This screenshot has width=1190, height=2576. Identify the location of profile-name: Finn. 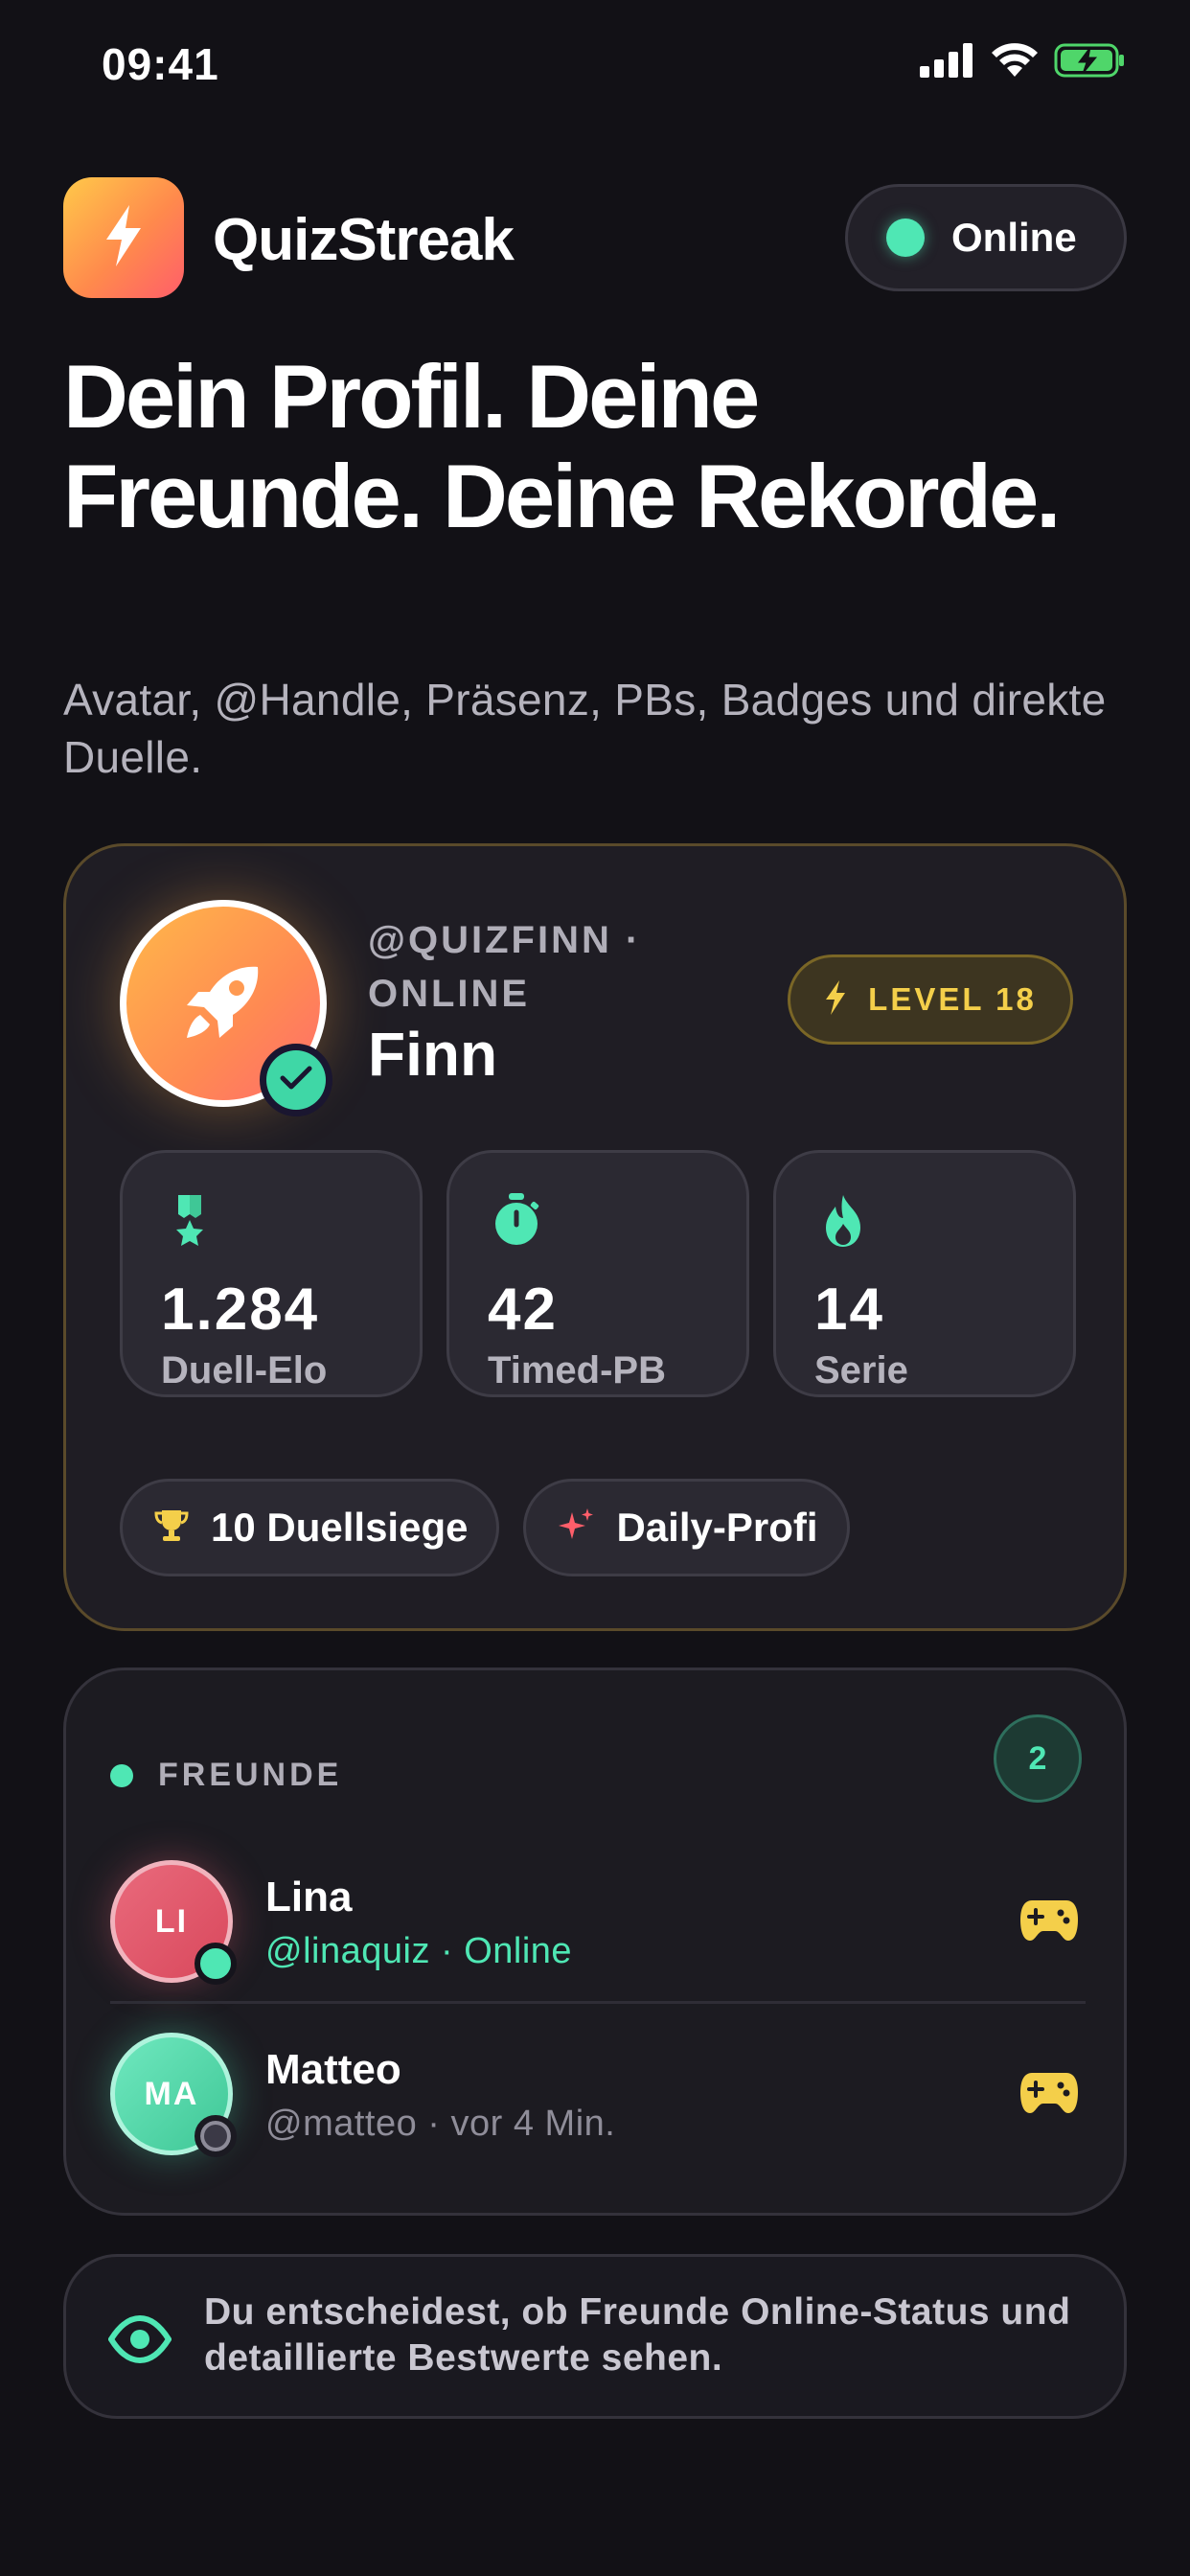
(433, 1054).